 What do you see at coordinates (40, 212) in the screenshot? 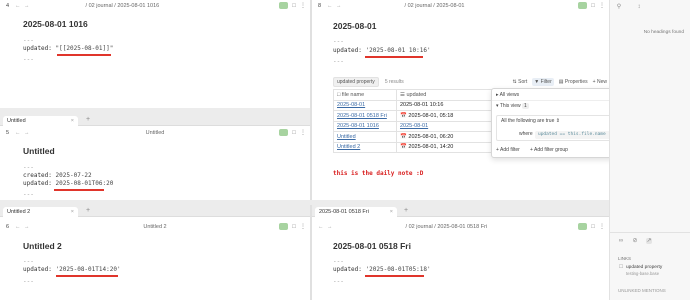
I see `tab-untitled-2: Untitled 2 ×` at bounding box center [40, 212].